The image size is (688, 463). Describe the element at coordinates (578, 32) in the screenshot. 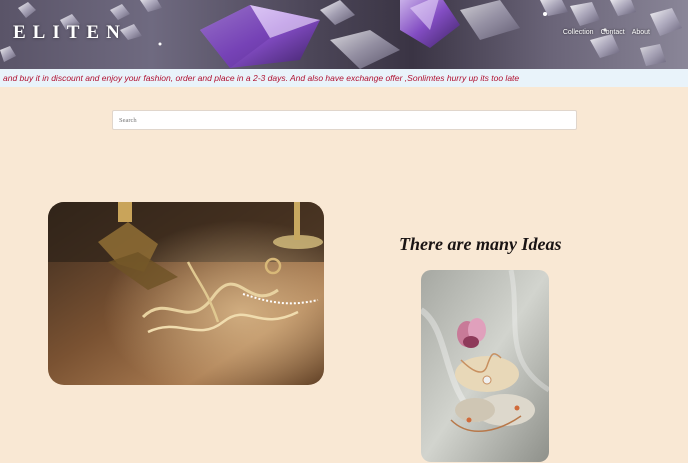

I see `nav-link-collection: Collection` at that location.